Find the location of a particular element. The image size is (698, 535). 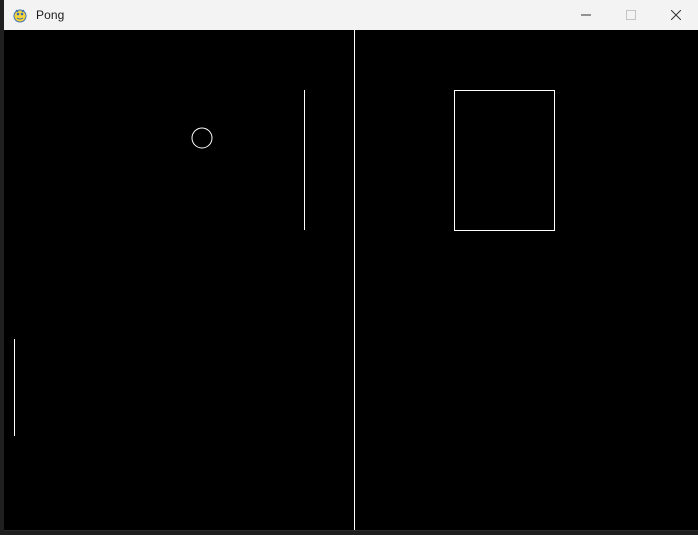

minimize-button is located at coordinates (585, 15).